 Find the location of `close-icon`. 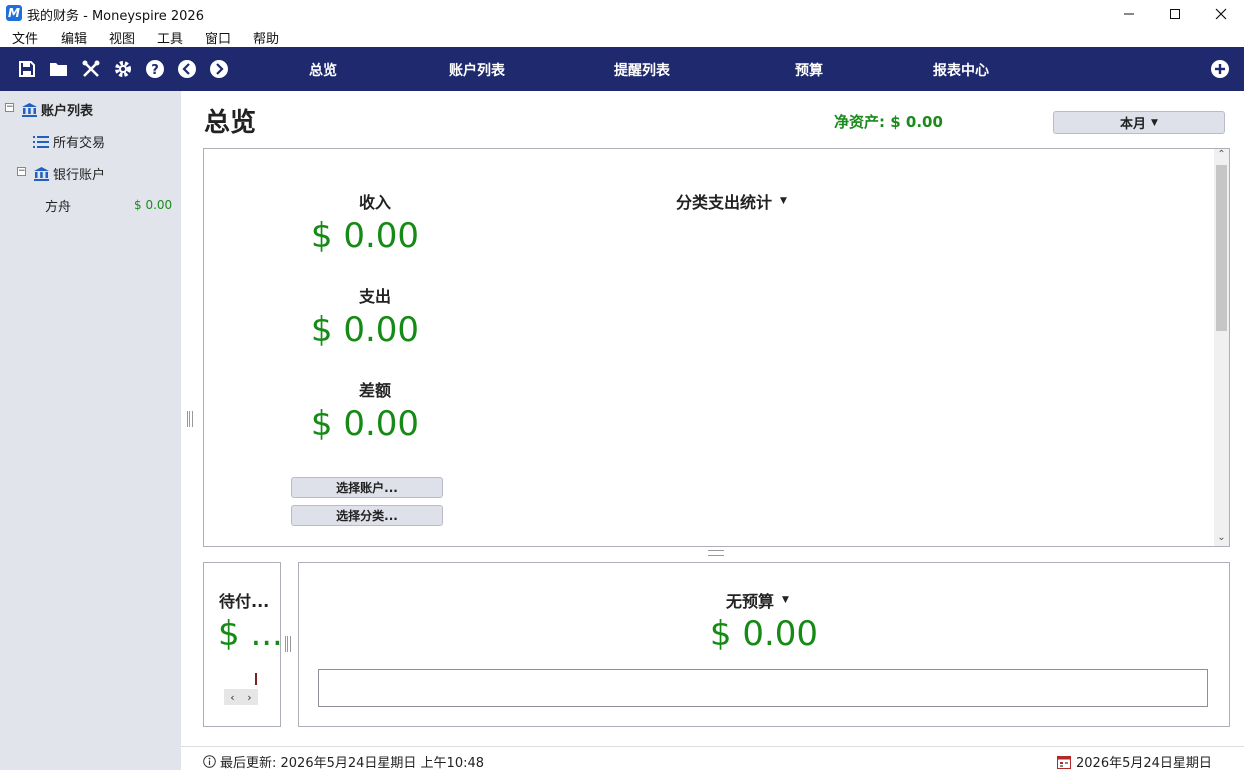

close-icon is located at coordinates (1221, 13).